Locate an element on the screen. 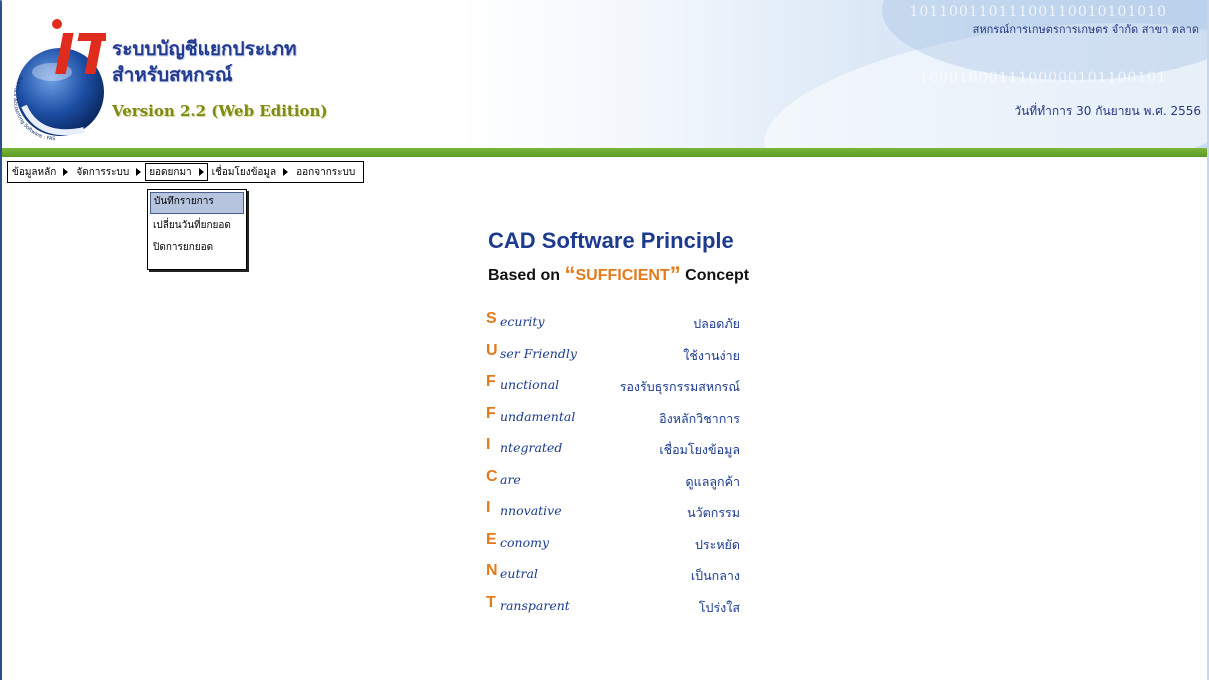  principle-thai: รองรับธุรกรรมสหกรณ์ is located at coordinates (679, 386).